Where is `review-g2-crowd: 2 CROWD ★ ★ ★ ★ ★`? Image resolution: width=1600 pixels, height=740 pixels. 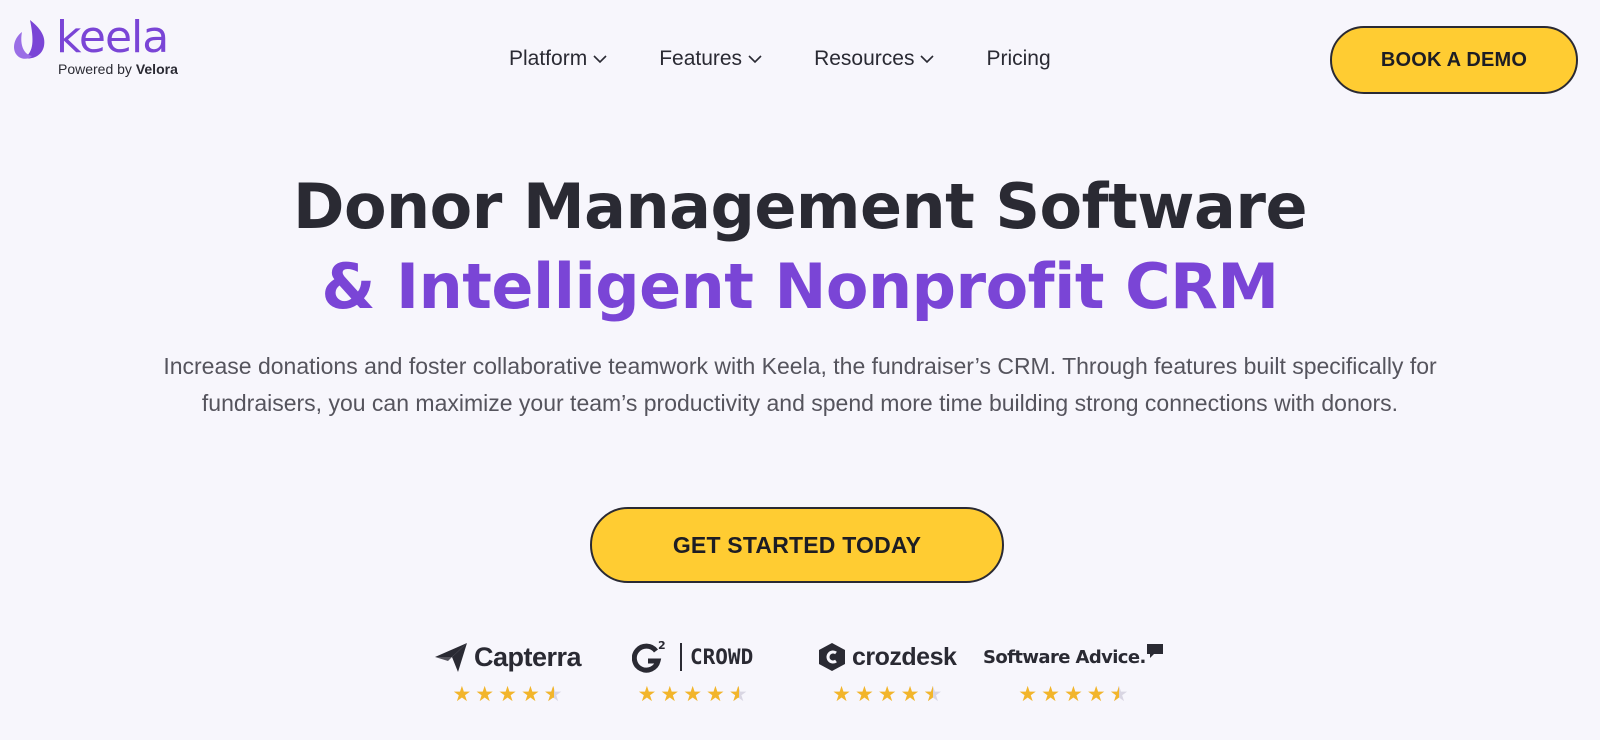
review-g2-crowd: 2 CROWD ★ ★ ★ ★ ★ is located at coordinates (692, 672).